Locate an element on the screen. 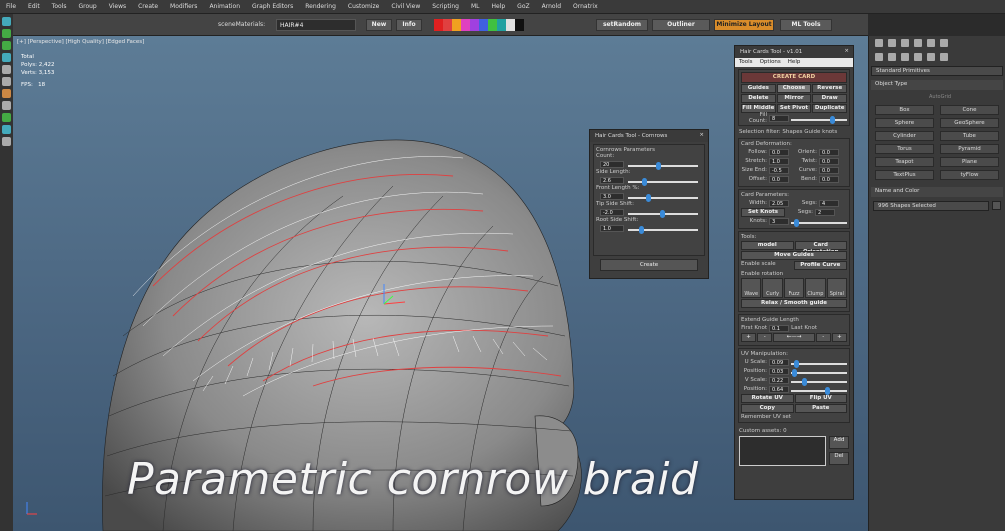 This screenshot has width=1005, height=531. primitives-dropdown: Standard Primitives is located at coordinates (937, 71).